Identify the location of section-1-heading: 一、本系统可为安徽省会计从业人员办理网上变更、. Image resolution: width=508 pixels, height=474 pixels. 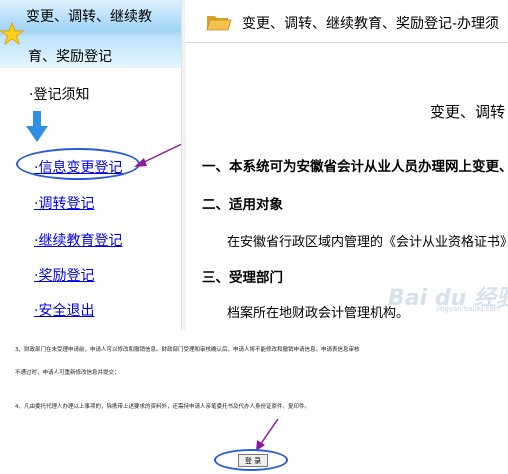
(355, 167).